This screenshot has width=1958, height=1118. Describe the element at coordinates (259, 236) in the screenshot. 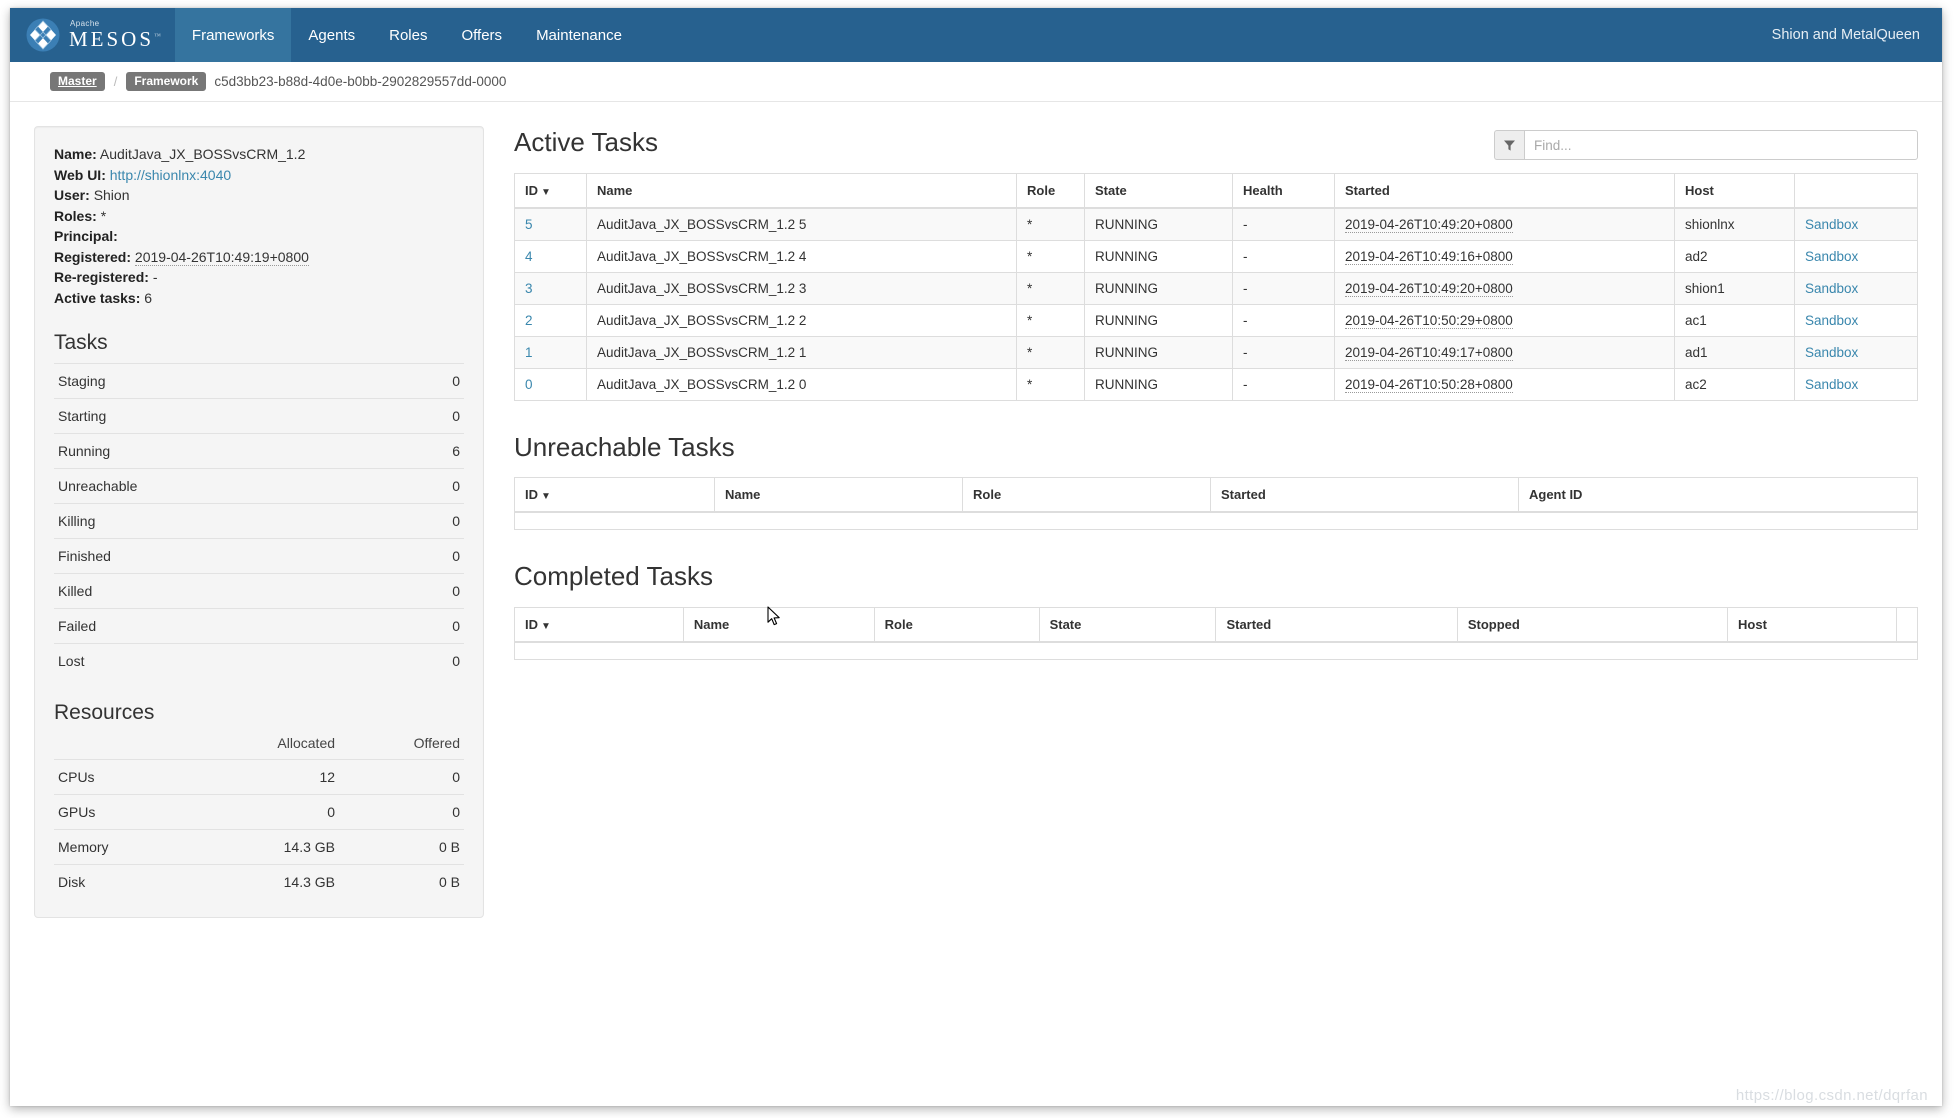

I see `framework-meta-principal: Principal:` at that location.